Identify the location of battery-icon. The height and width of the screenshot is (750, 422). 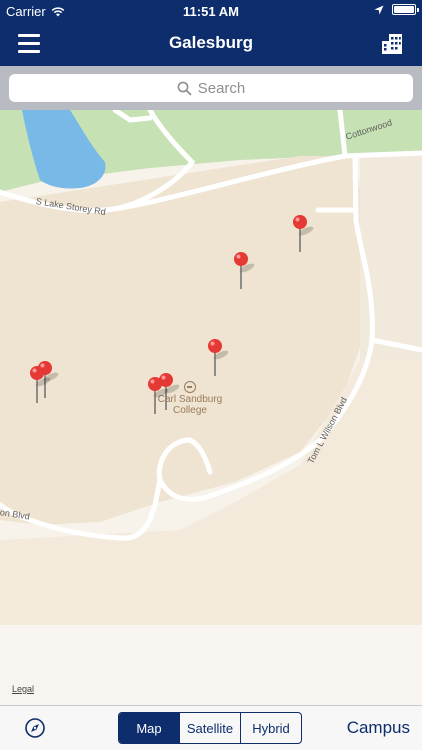
(405, 9).